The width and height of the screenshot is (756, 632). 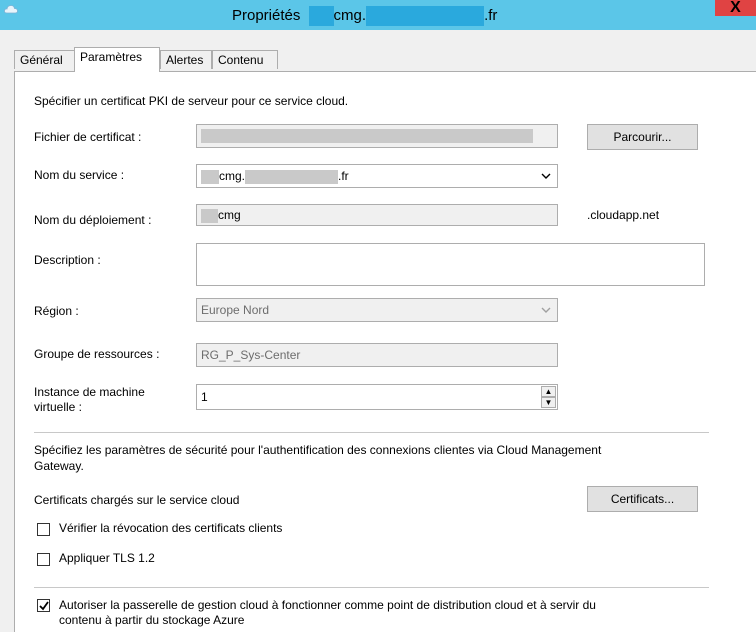 What do you see at coordinates (377, 355) in the screenshot?
I see `resource-group-field: RG_P_Sys-Center` at bounding box center [377, 355].